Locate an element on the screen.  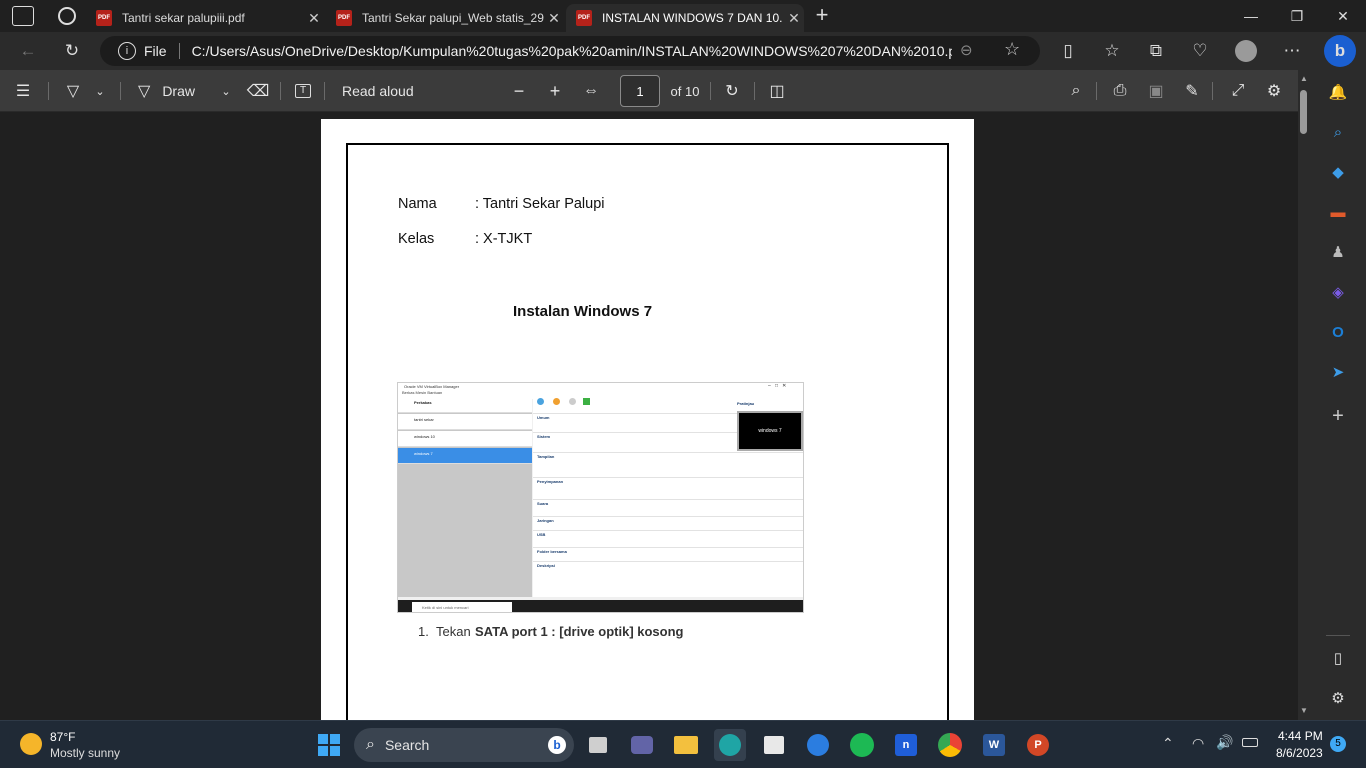
chrome-icon is located at coordinates (950, 745).